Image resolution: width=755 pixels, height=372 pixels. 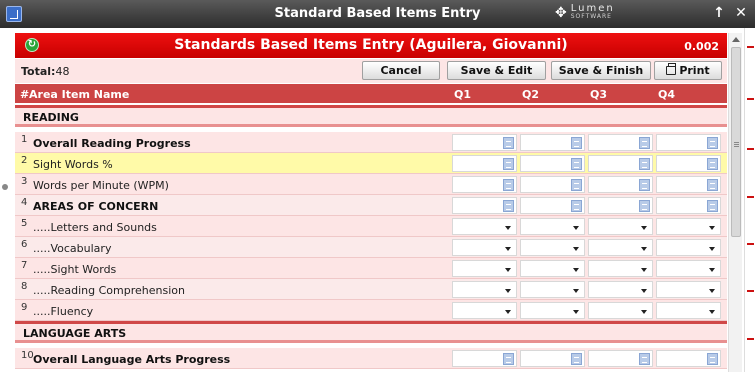 What do you see at coordinates (25, 94) in the screenshot?
I see `col-num: #` at bounding box center [25, 94].